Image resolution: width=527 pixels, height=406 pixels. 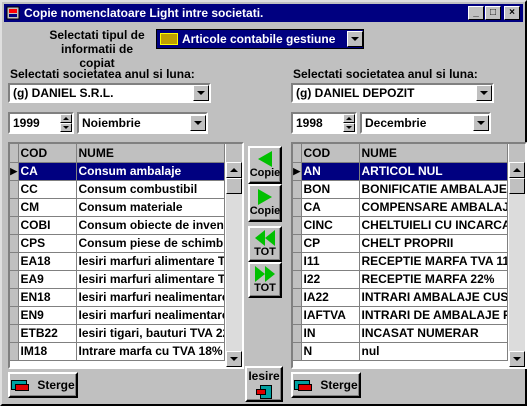 I want to click on source-company-select: (g) DANIEL S.R.L., so click(x=109, y=93).